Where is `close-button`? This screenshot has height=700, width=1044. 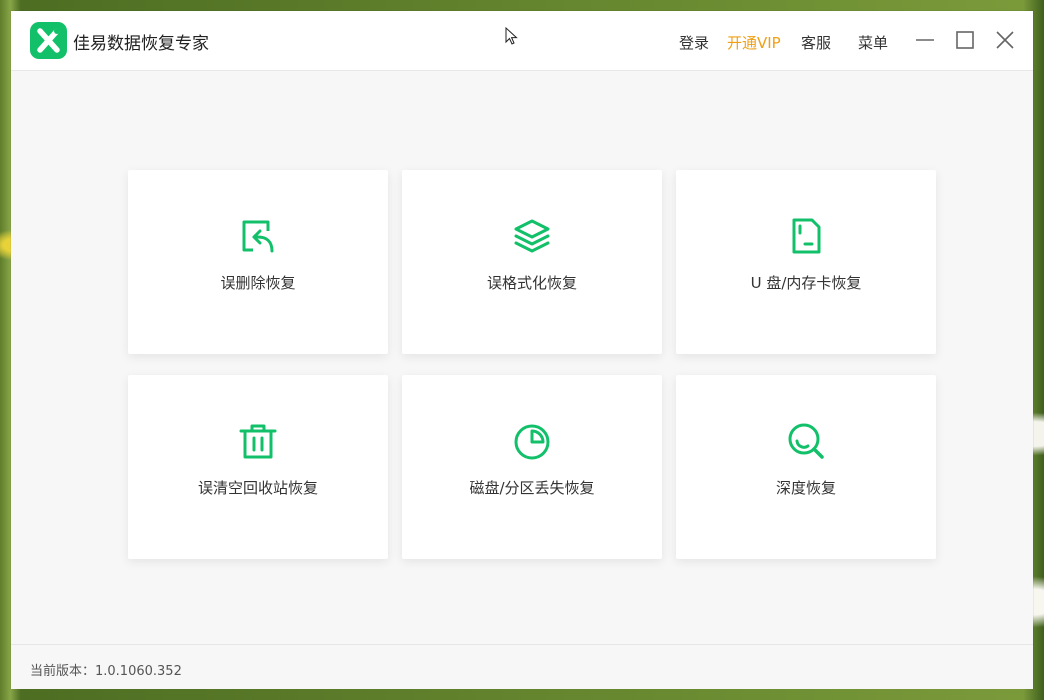
close-button is located at coordinates (1005, 40).